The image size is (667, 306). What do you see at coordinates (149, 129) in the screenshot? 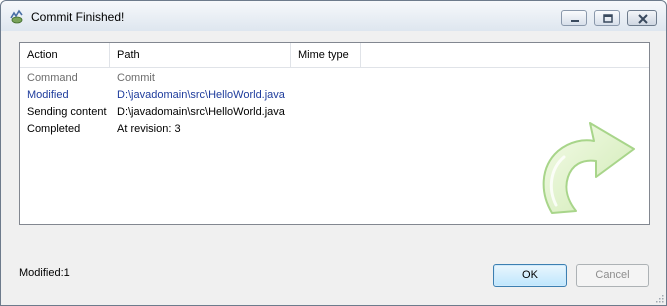
I see `row-path: At revision: 3` at bounding box center [149, 129].